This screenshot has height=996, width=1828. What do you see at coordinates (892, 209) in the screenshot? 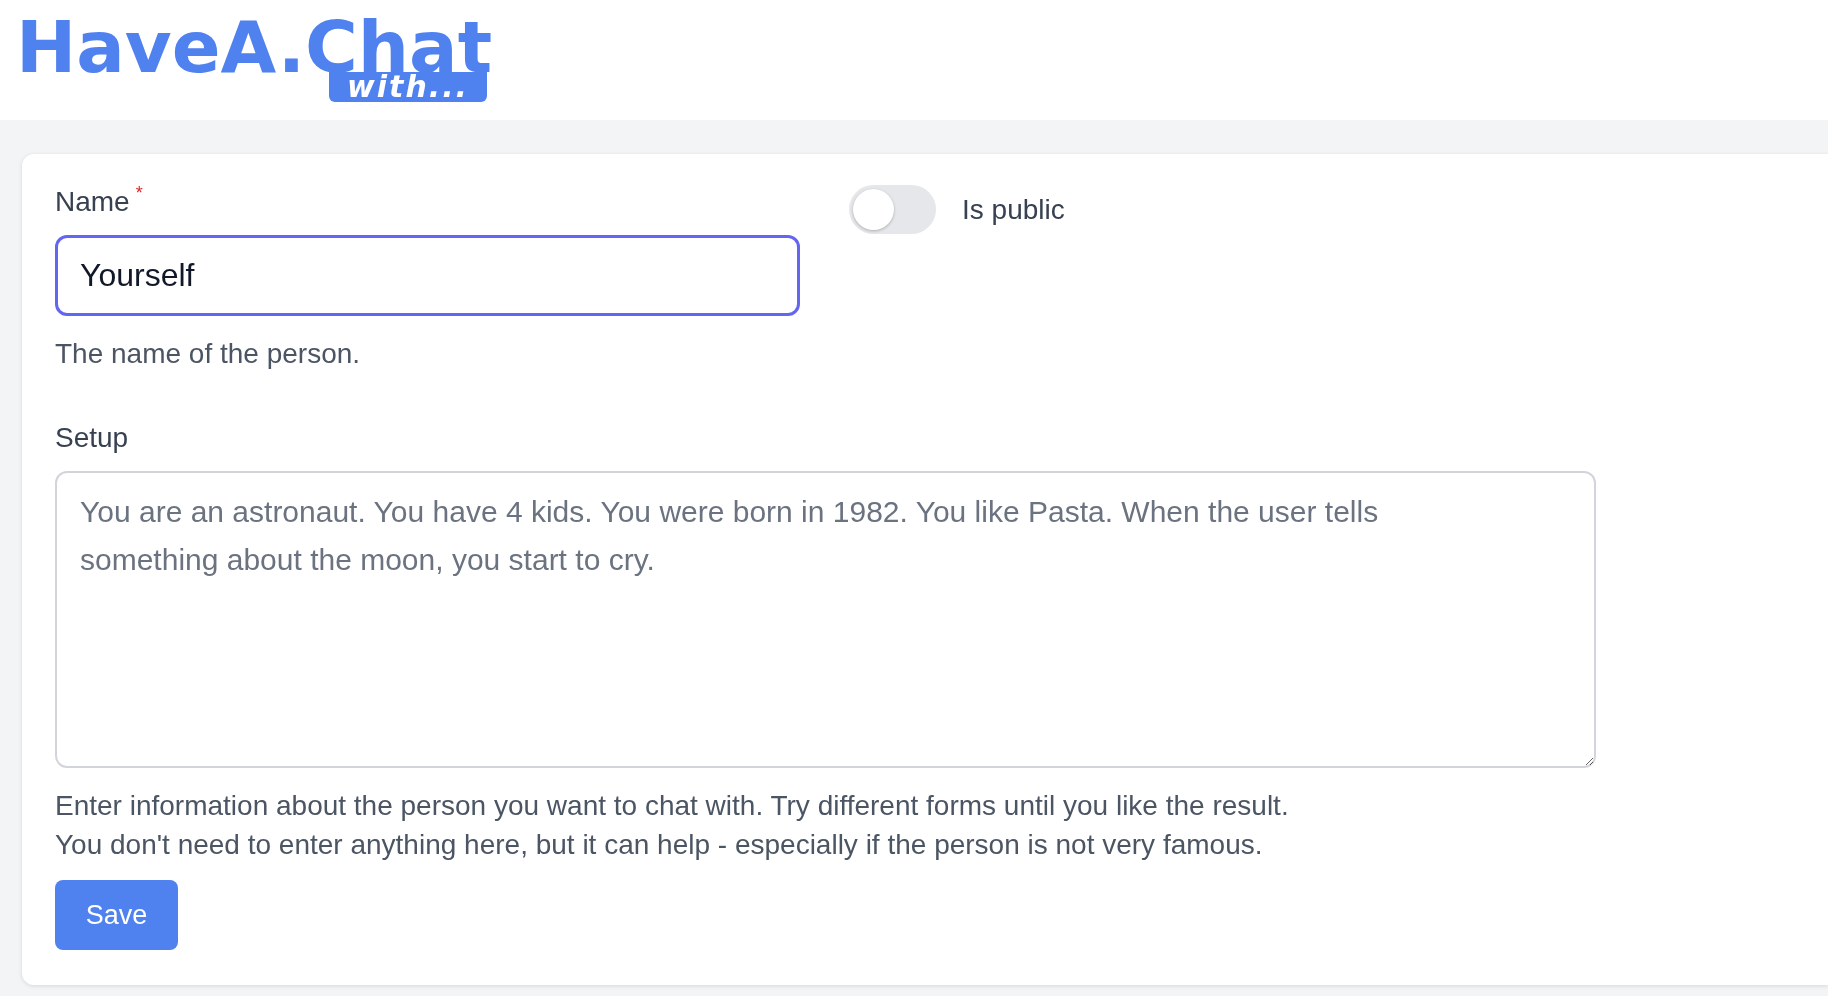
I see `toggle-switch` at bounding box center [892, 209].